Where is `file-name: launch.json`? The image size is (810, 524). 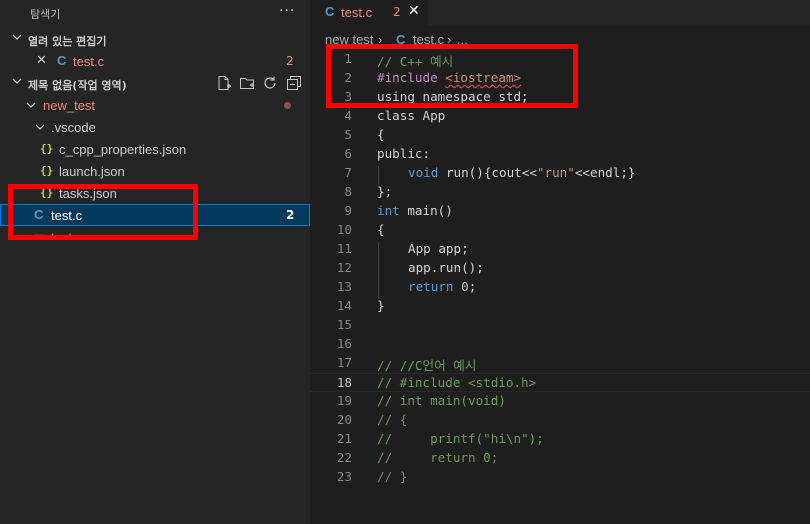
file-name: launch.json is located at coordinates (92, 171).